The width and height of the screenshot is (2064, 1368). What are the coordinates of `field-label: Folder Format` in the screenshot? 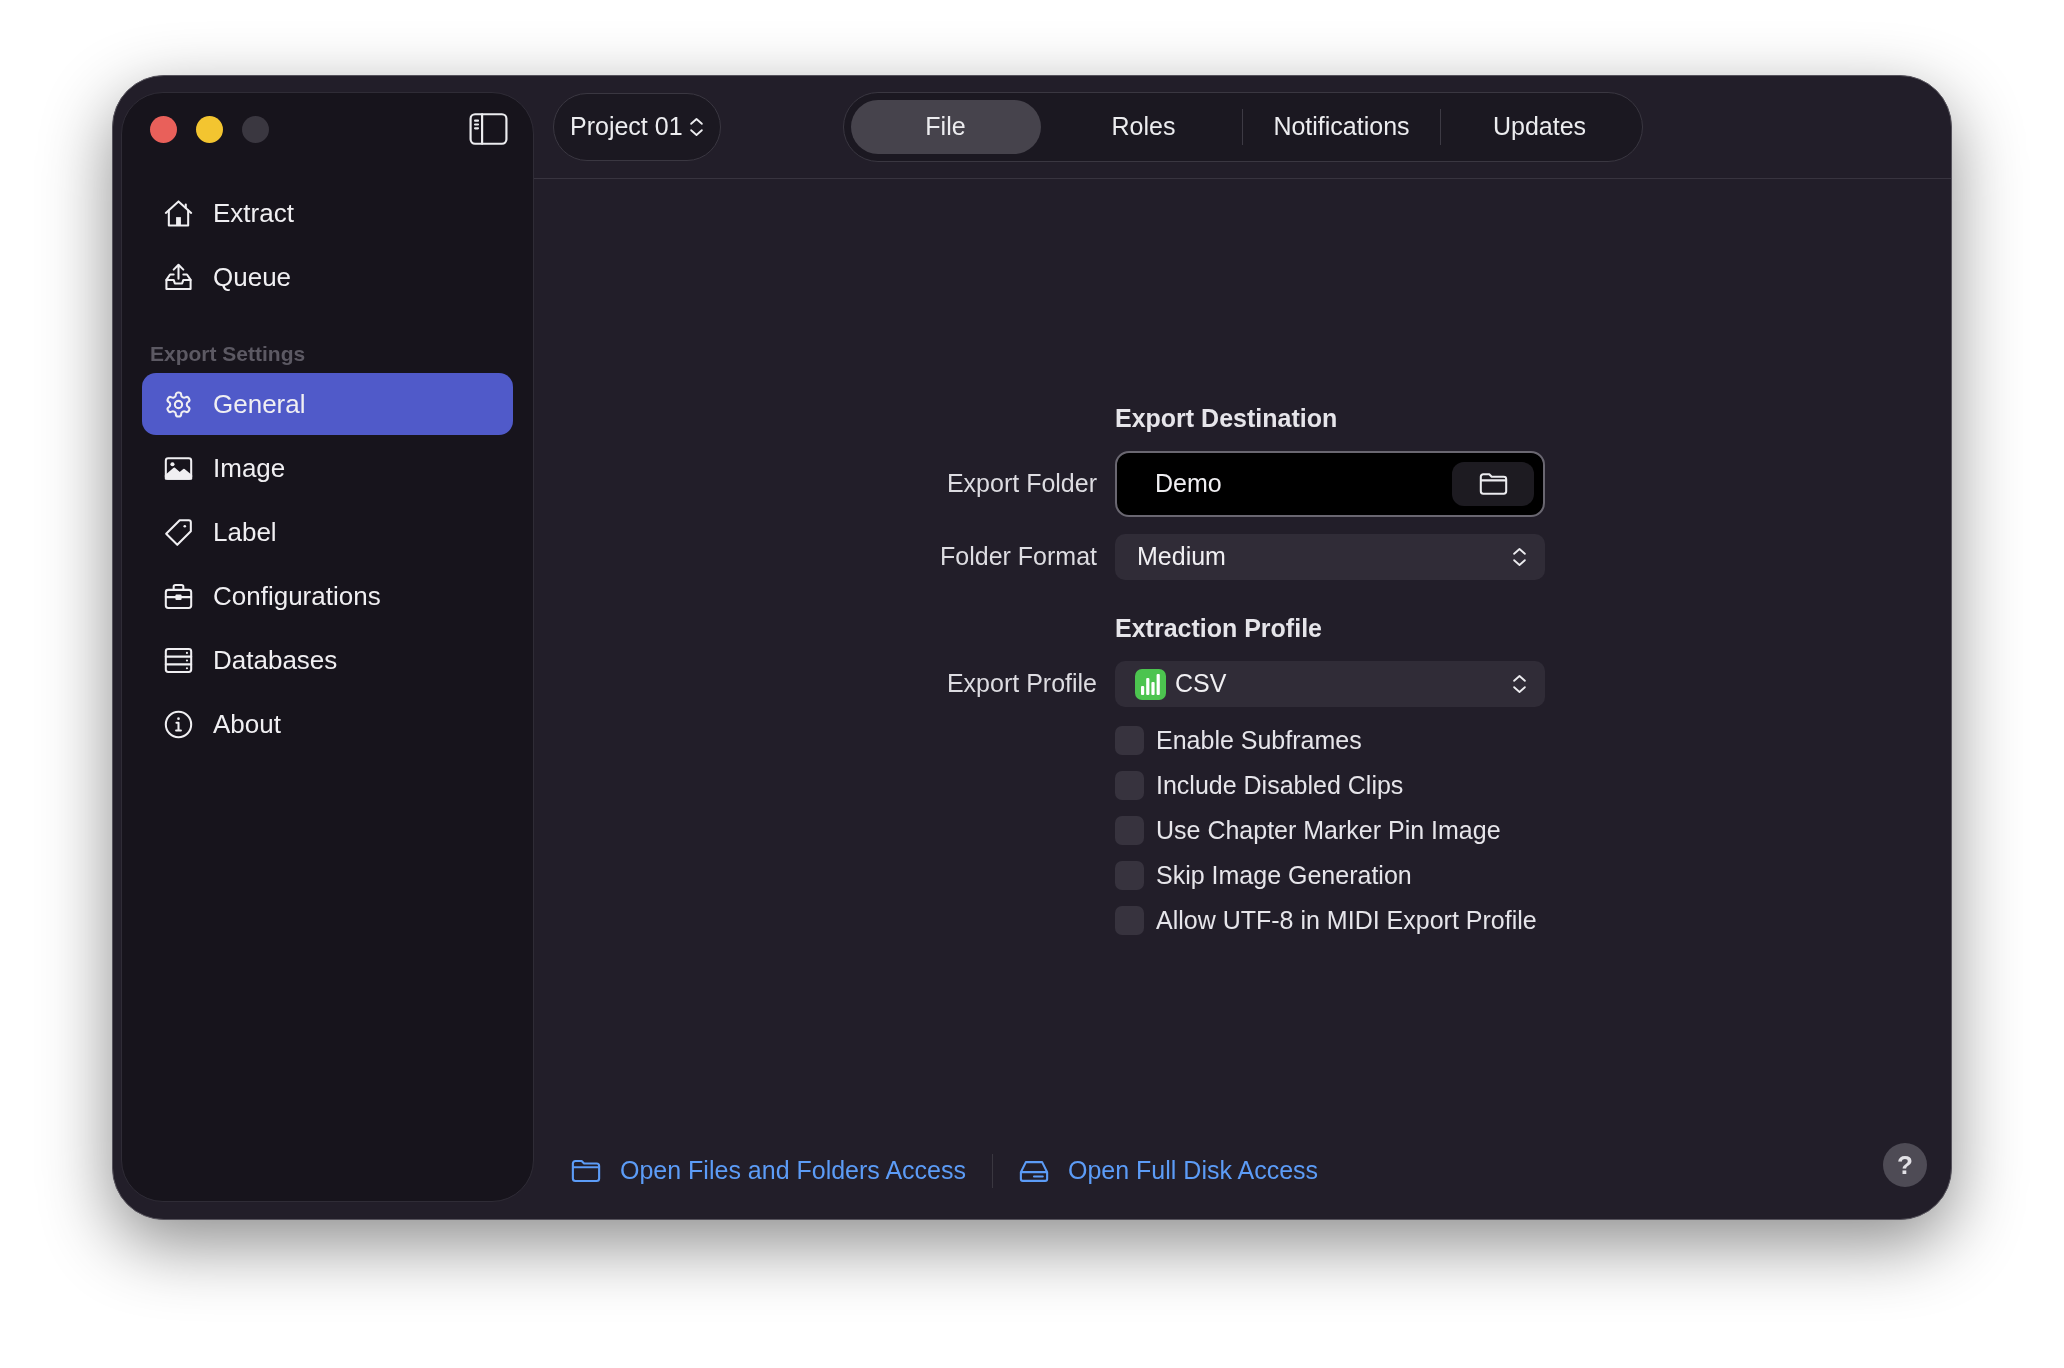 It's located at (1018, 557).